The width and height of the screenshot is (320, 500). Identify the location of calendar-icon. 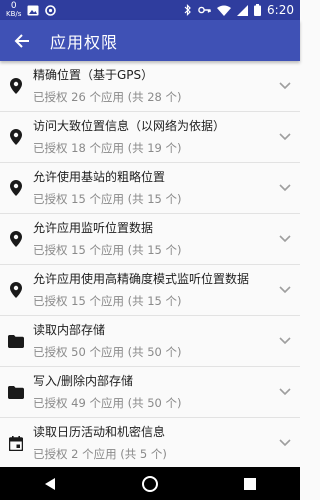
(16, 443).